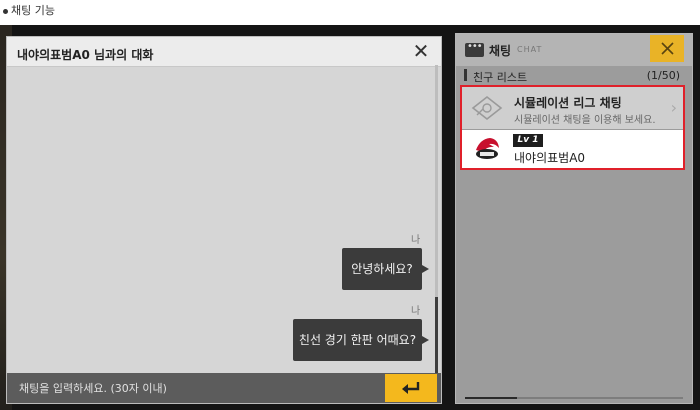  Describe the element at coordinates (85, 55) in the screenshot. I see `chat-title: 내야의표범A0 님과의 대화` at that location.